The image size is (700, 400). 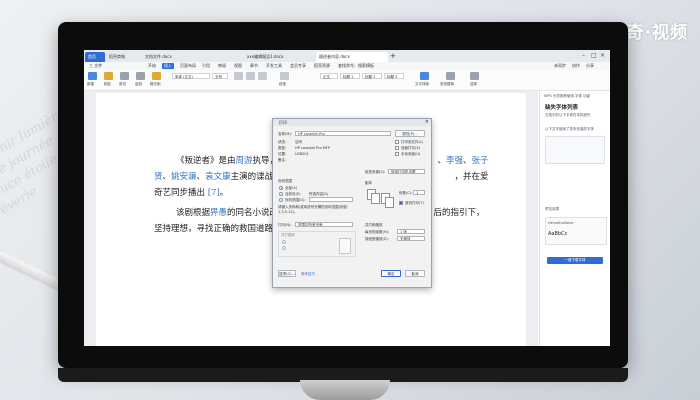 What do you see at coordinates (214, 193) in the screenshot?
I see `citation-link: [7]` at bounding box center [214, 193].